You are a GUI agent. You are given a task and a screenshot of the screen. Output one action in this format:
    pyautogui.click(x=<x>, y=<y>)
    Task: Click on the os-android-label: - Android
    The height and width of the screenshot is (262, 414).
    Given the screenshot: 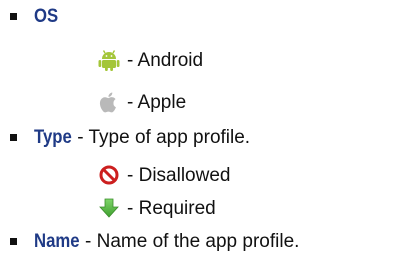 What is the action you would take?
    pyautogui.click(x=165, y=60)
    